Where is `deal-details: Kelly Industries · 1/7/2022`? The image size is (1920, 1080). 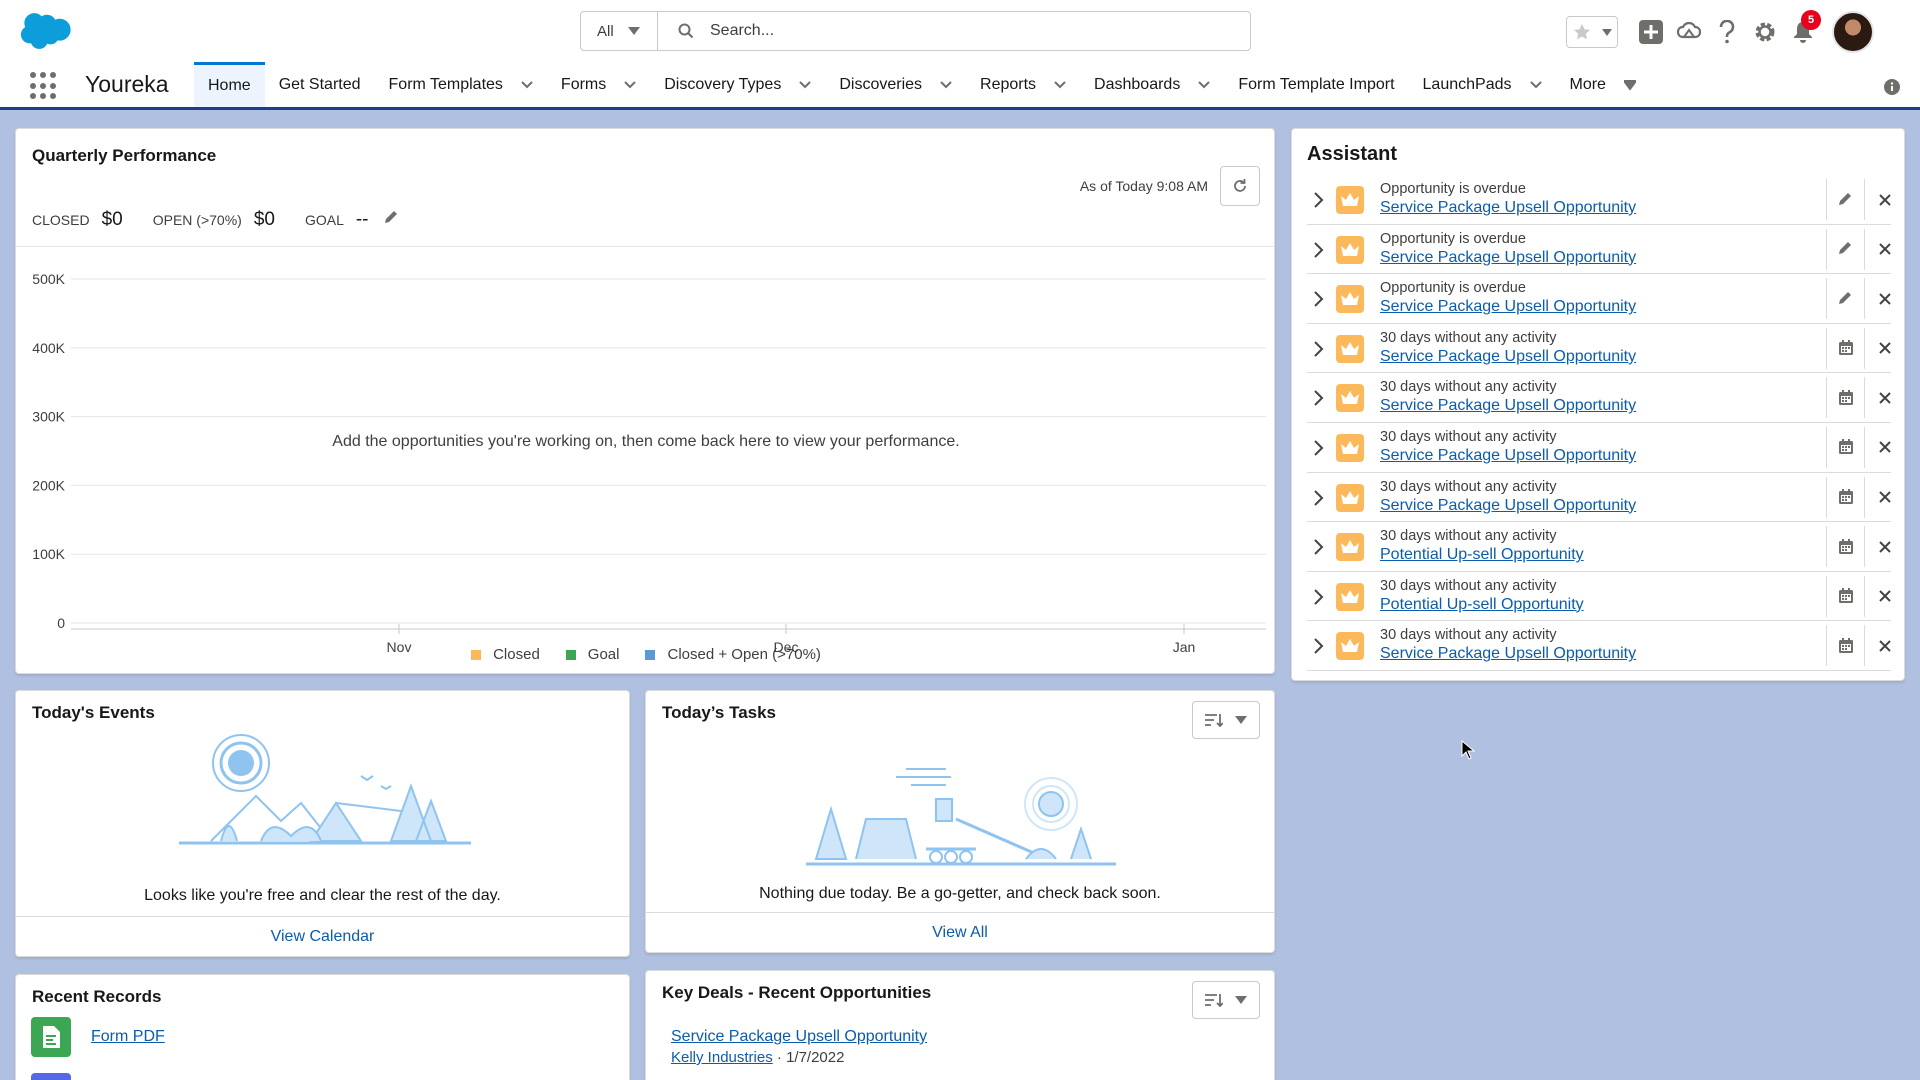
deal-details: Kelly Industries · 1/7/2022 is located at coordinates (757, 1057).